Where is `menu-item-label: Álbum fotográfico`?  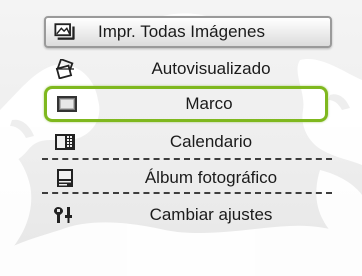
menu-item-label: Álbum fotográfico is located at coordinates (211, 177).